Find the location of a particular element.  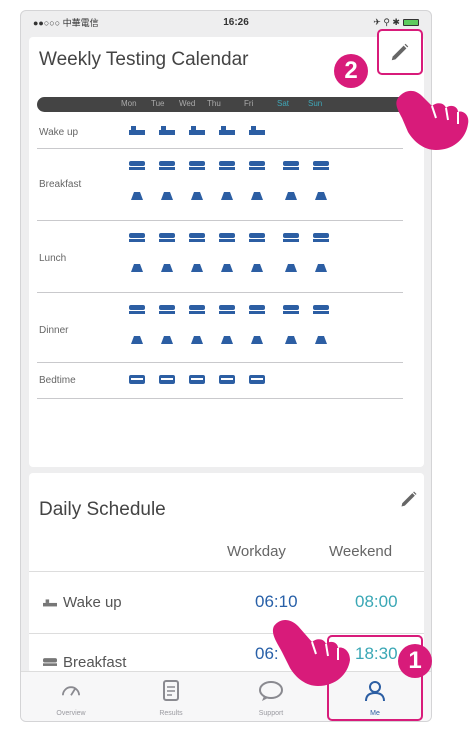

calendar-title: Weekly Testing Calendar is located at coordinates (144, 59).